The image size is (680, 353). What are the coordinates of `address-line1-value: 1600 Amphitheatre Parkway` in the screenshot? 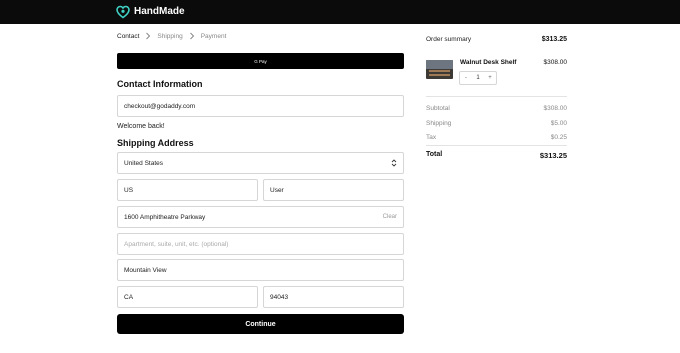 It's located at (165, 217).